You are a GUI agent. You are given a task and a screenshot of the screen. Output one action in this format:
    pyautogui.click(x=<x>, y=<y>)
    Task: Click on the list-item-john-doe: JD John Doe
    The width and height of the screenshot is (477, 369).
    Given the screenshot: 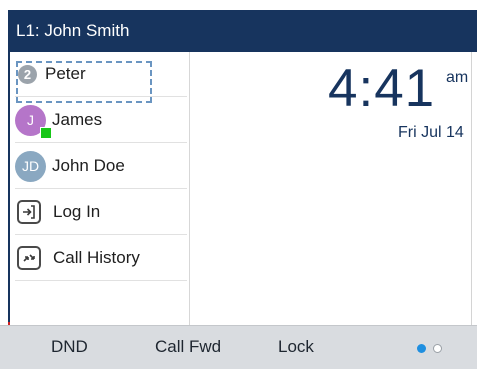 What is the action you would take?
    pyautogui.click(x=101, y=166)
    